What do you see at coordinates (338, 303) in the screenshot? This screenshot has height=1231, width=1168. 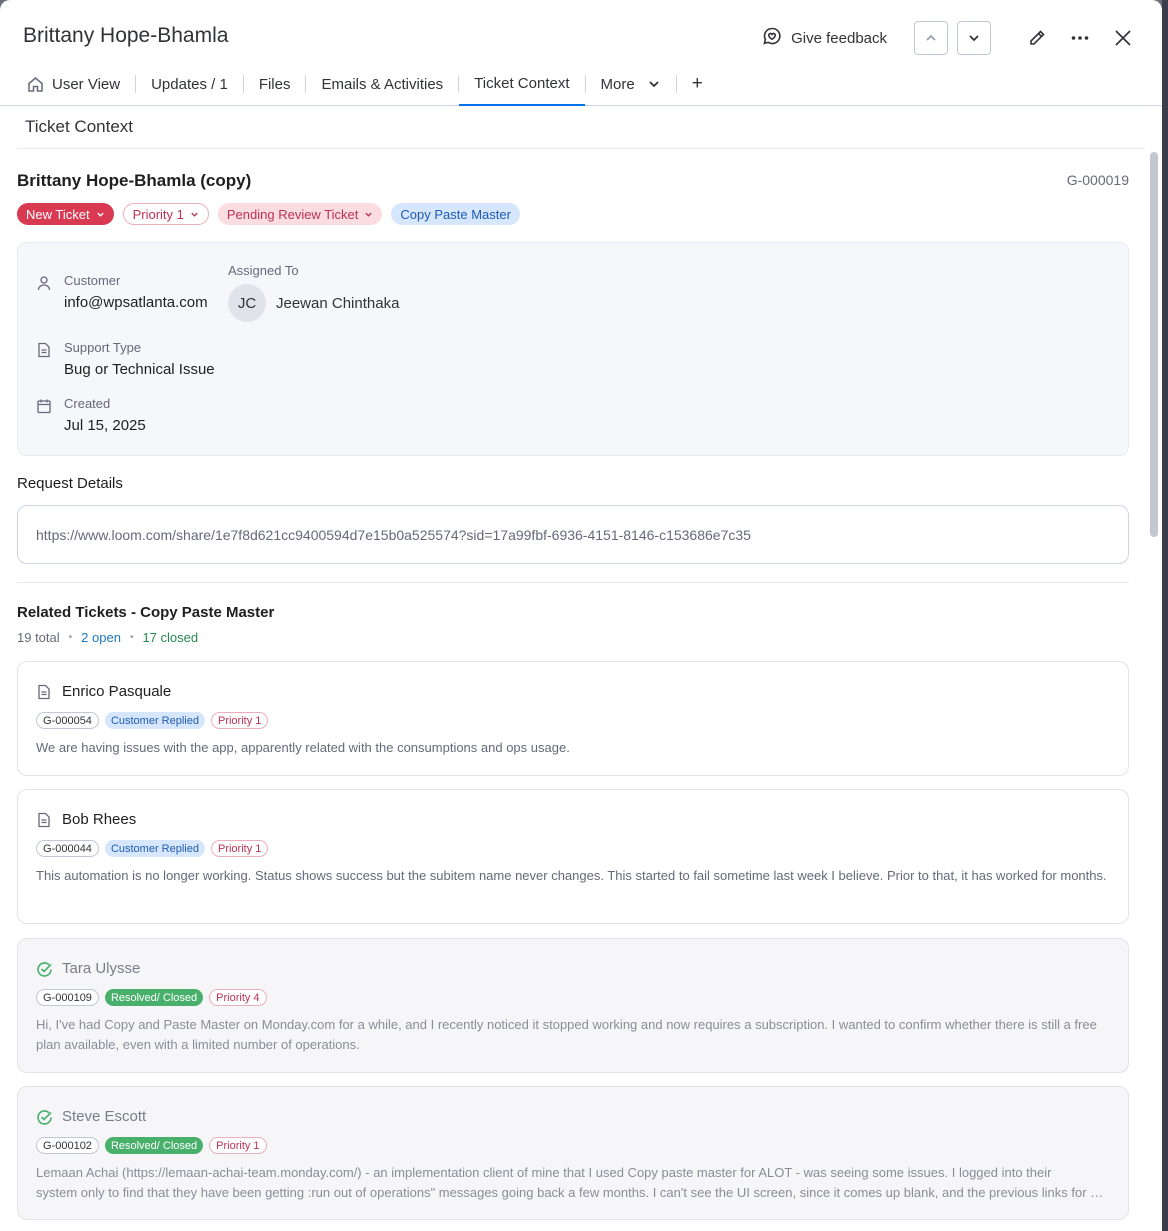 I see `assignee-name: Jeewan Chinthaka` at bounding box center [338, 303].